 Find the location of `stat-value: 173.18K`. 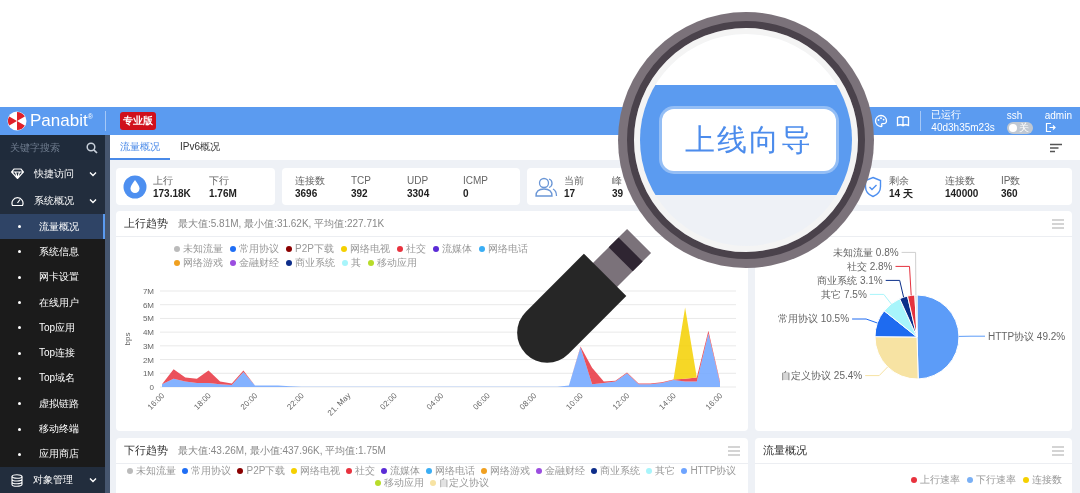

stat-value: 173.18K is located at coordinates (172, 193).